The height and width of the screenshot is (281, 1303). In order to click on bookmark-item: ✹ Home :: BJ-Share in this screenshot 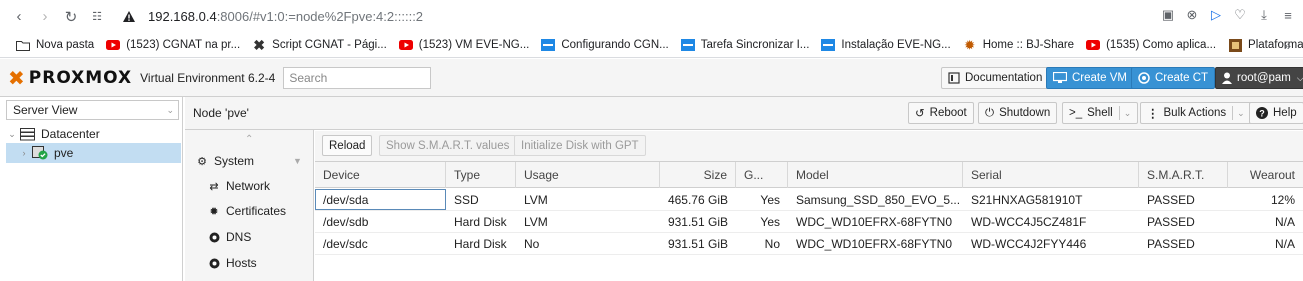, I will do `click(1019, 45)`.